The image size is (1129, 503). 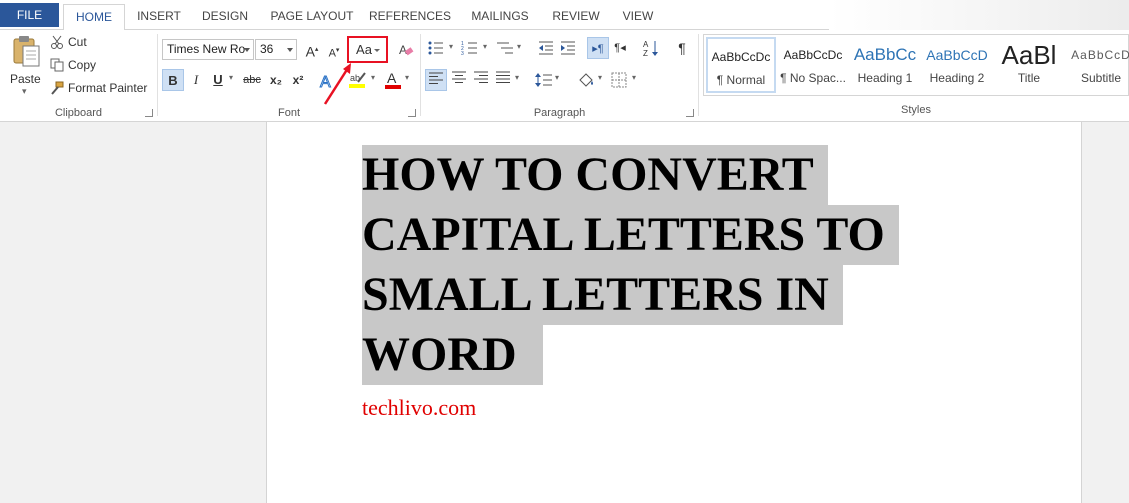 What do you see at coordinates (602, 295) in the screenshot?
I see `heading-line-3: SMALL LETTERS IN` at bounding box center [602, 295].